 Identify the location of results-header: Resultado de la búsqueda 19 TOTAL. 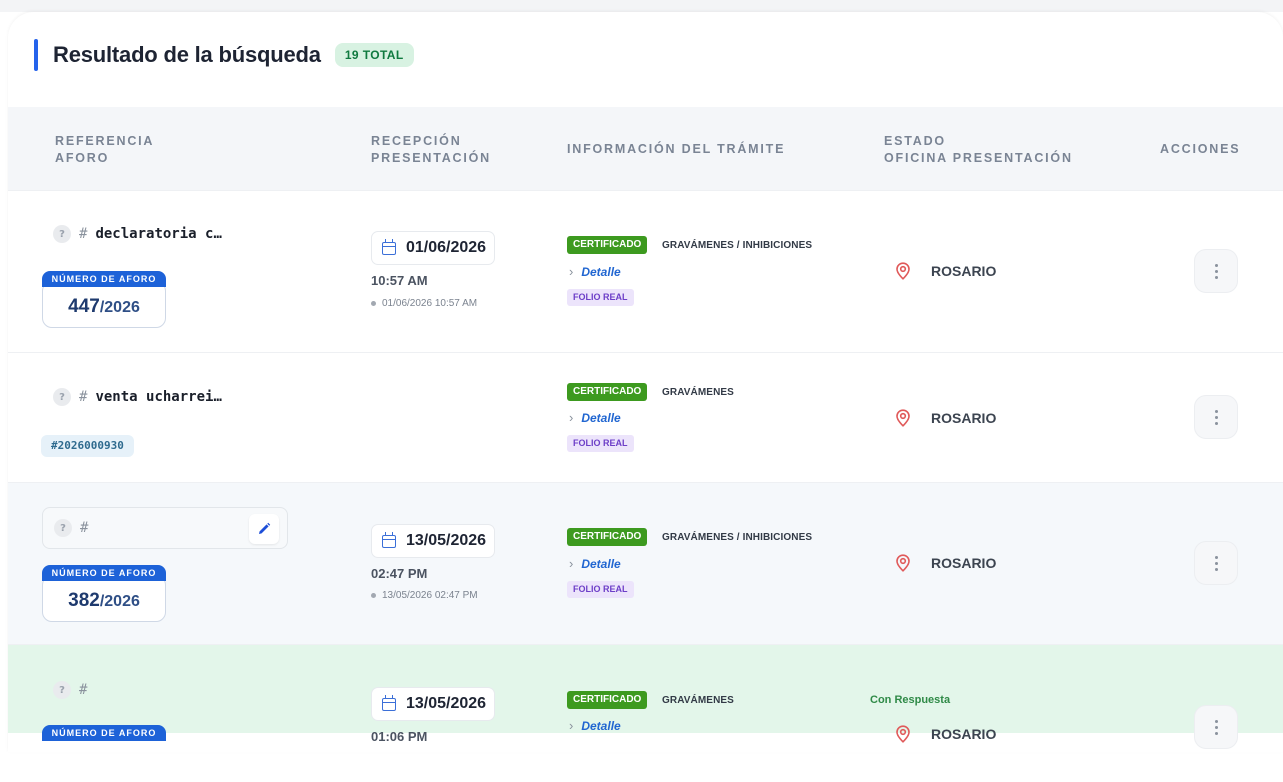
(224, 55).